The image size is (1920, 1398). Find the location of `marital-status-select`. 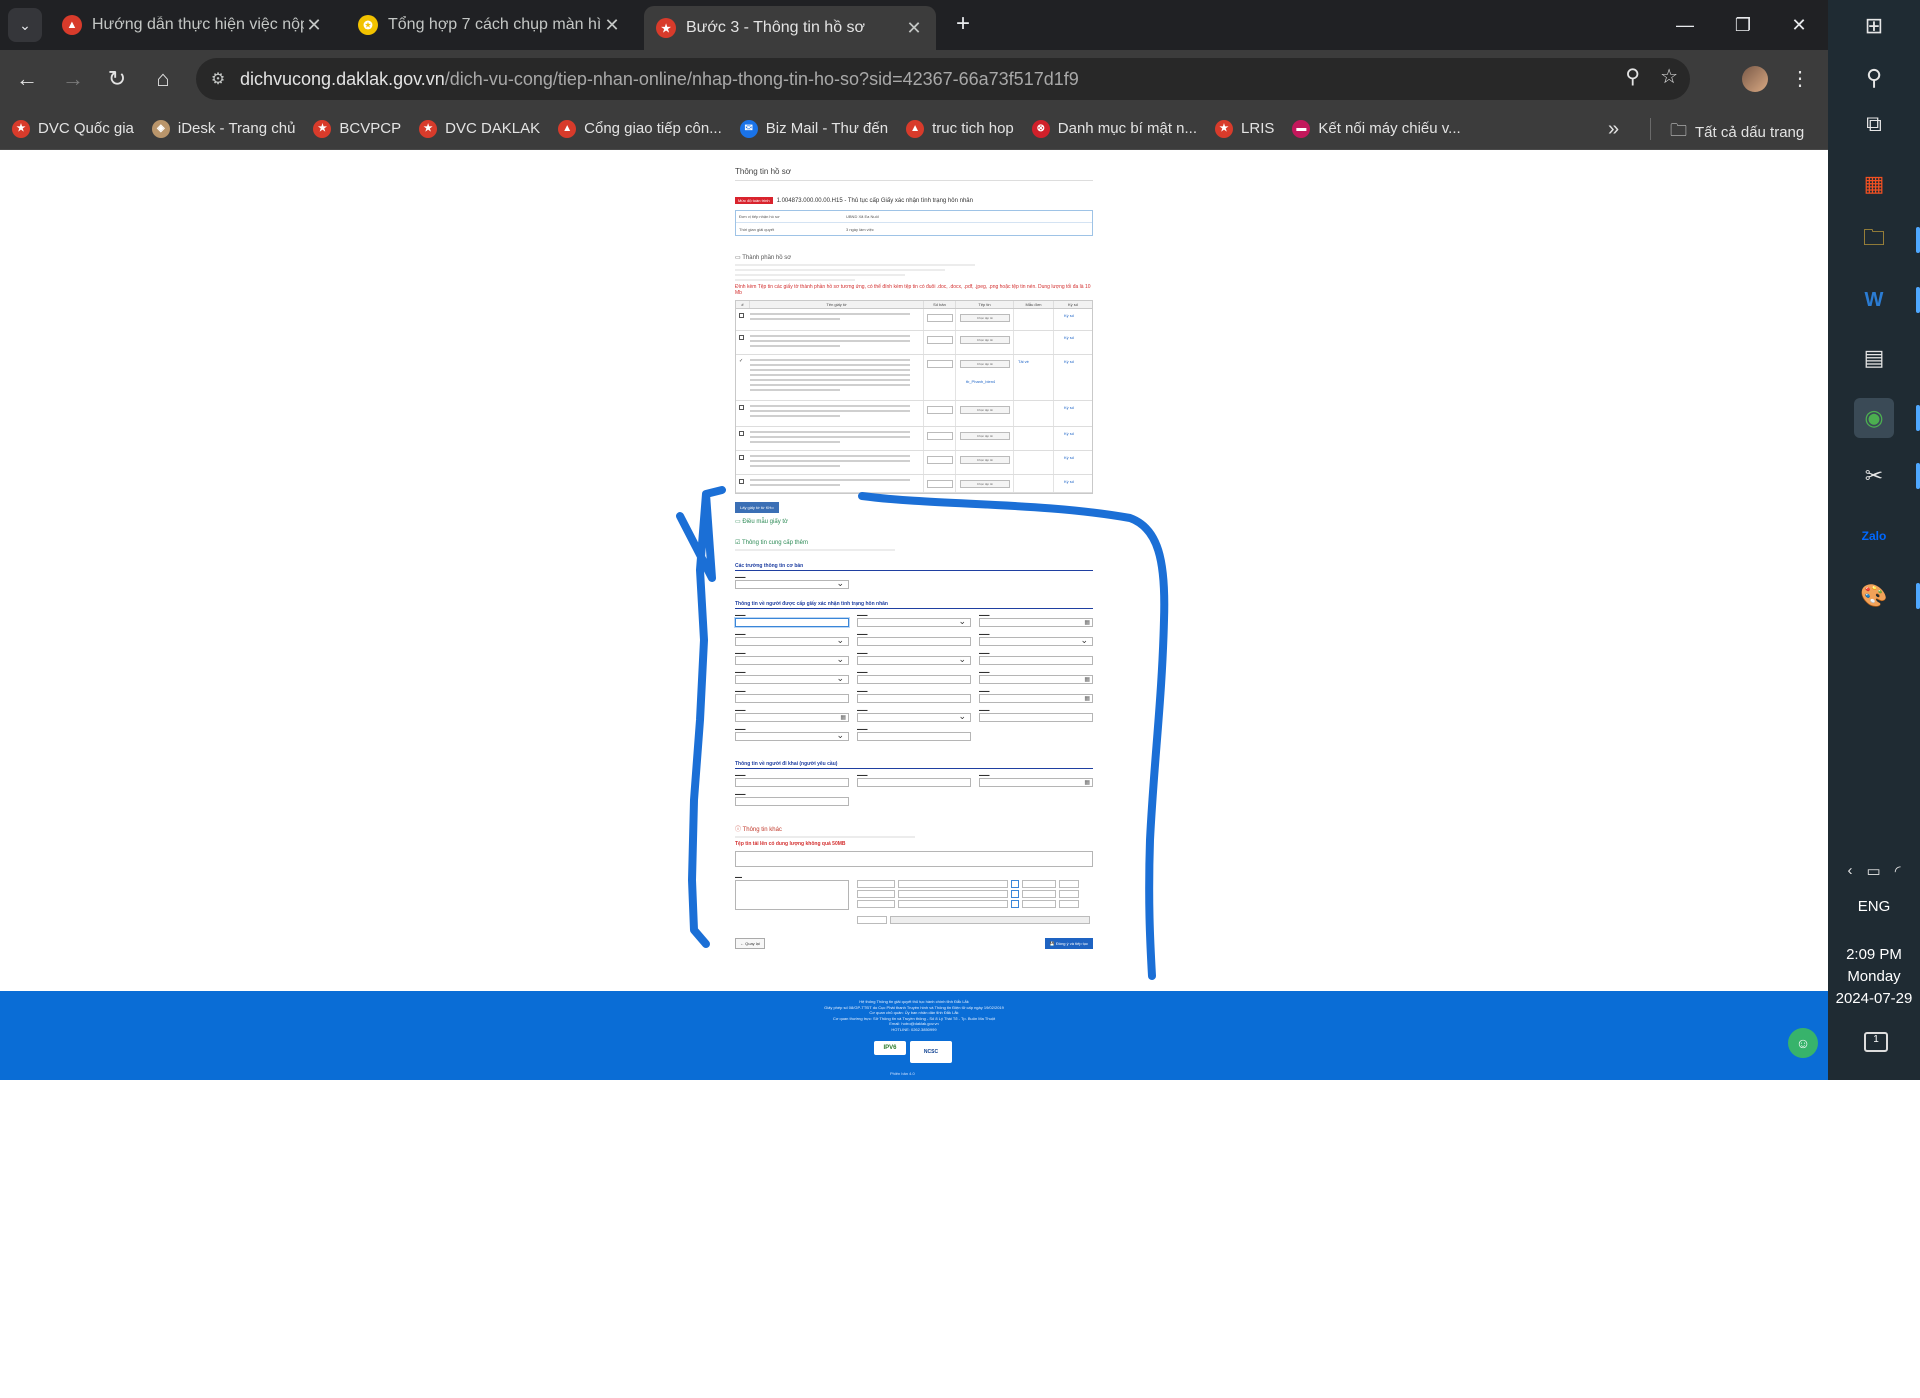

marital-status-select is located at coordinates (914, 716).